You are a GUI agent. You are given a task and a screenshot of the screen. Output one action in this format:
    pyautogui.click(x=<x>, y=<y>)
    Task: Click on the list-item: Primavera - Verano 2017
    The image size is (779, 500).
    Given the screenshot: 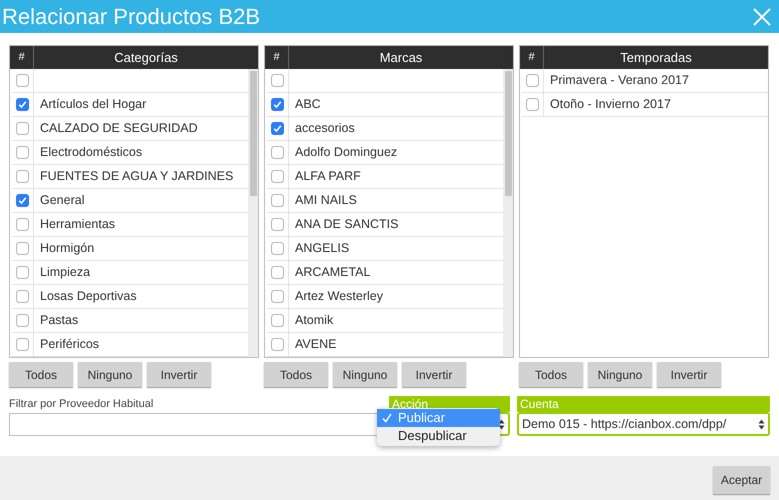 What is the action you would take?
    pyautogui.click(x=616, y=80)
    